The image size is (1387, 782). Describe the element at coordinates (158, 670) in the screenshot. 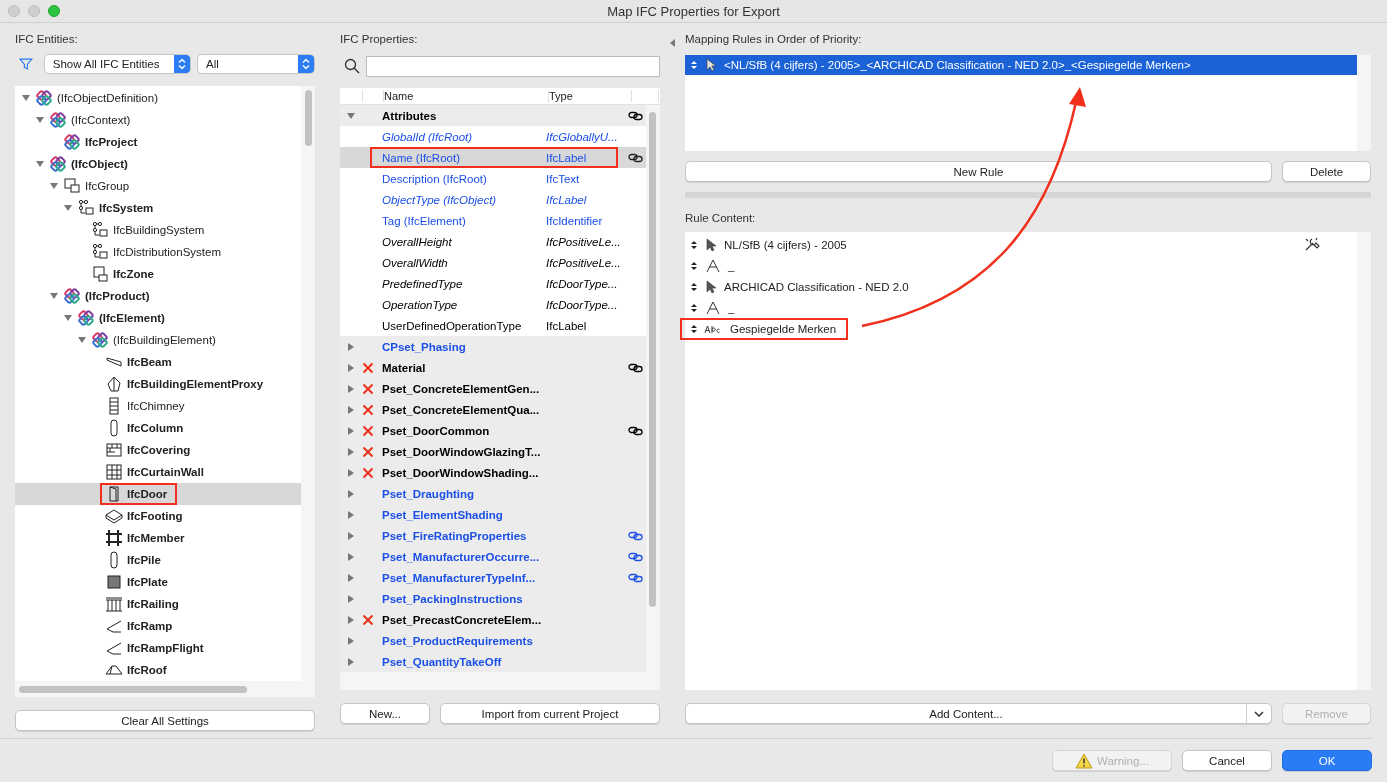

I see `tree-row: IfcRoof` at that location.